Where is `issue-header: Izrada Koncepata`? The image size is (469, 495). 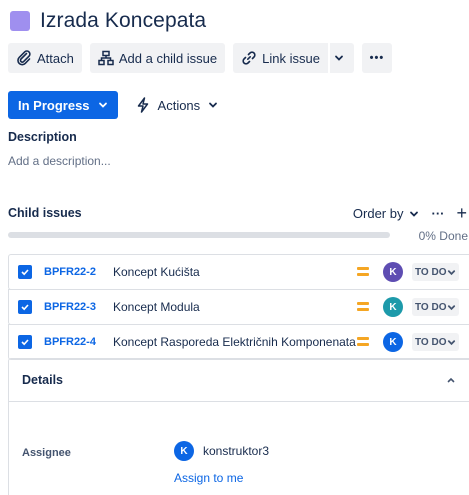 issue-header: Izrada Koncepata is located at coordinates (107, 21).